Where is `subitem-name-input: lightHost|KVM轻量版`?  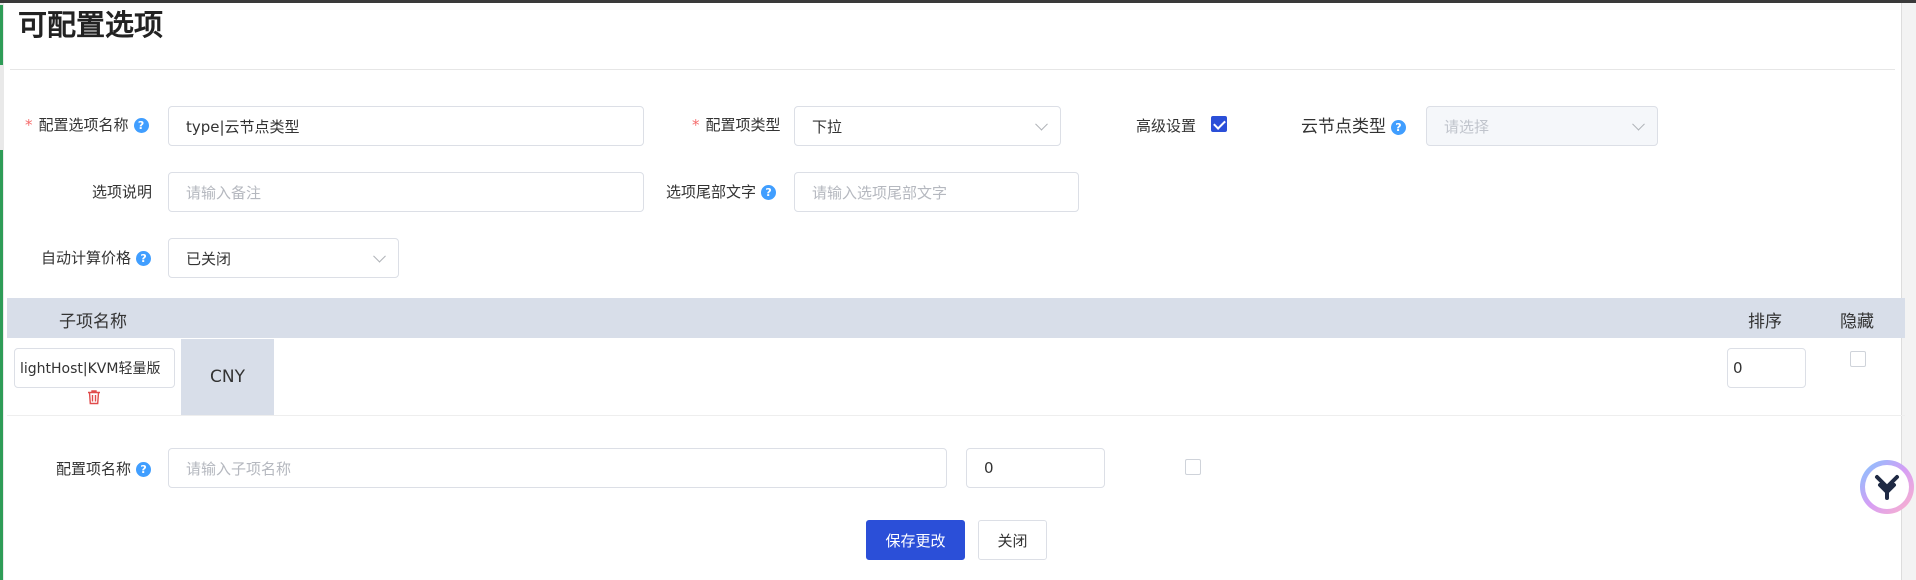
subitem-name-input: lightHost|KVM轻量版 is located at coordinates (94, 368).